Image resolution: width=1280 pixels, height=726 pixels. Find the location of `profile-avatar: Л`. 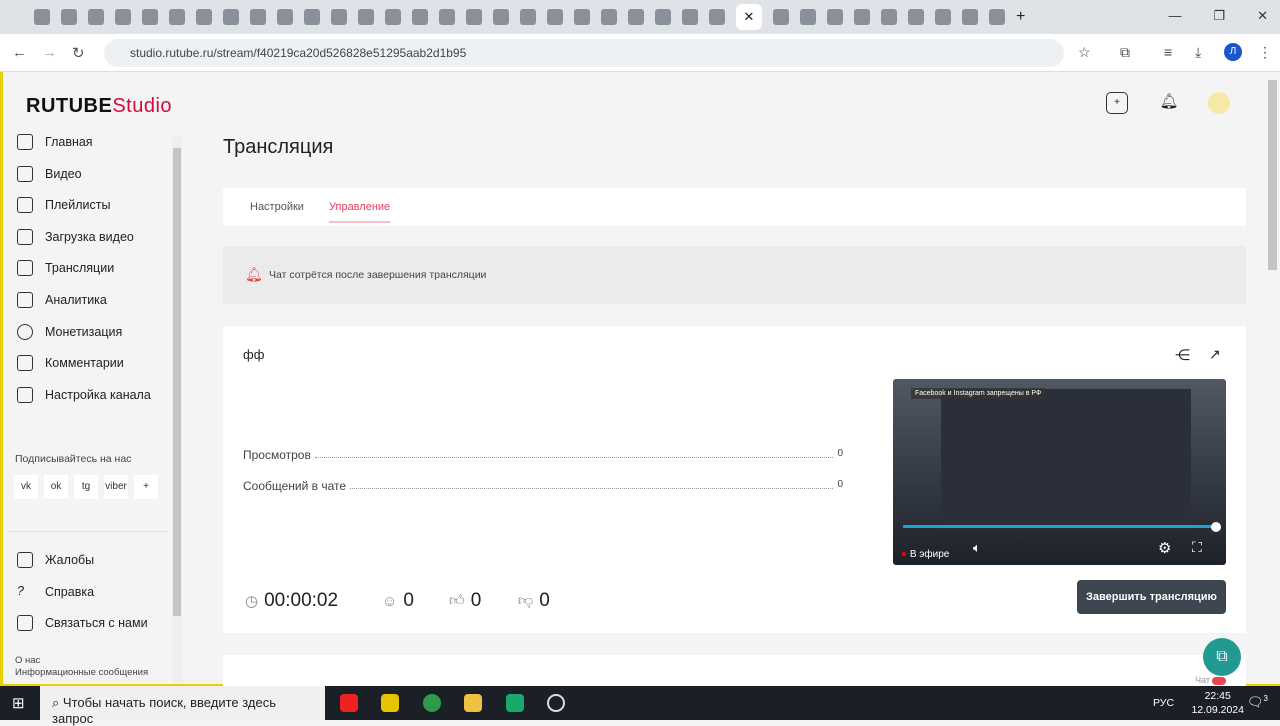

profile-avatar: Л is located at coordinates (1233, 52).